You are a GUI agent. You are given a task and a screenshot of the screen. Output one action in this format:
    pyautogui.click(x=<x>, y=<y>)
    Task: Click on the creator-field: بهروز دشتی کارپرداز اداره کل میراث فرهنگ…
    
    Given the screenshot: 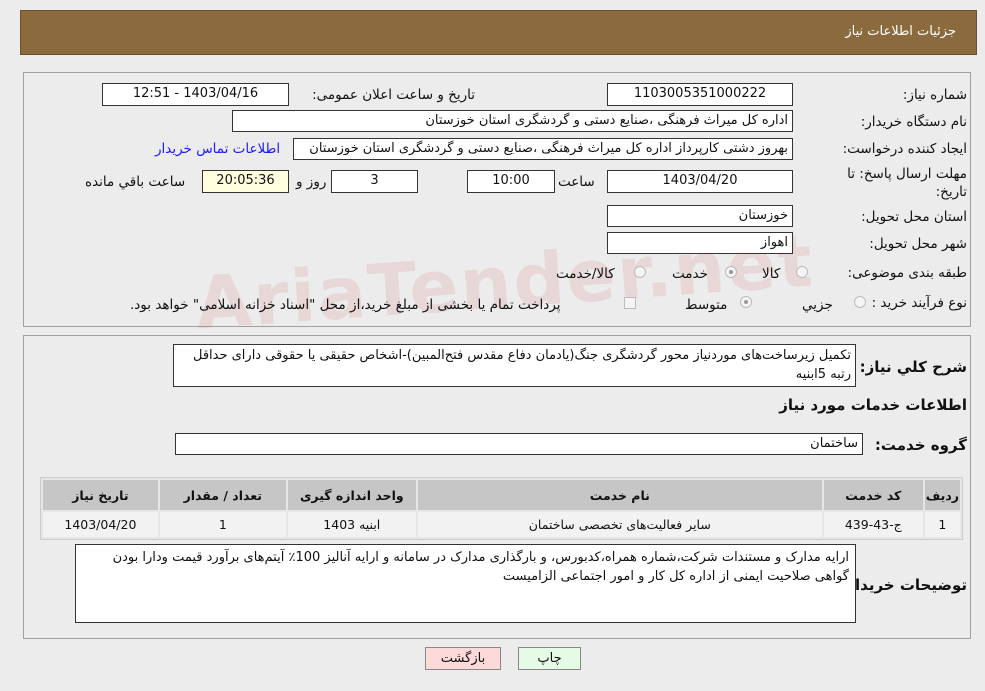 What is the action you would take?
    pyautogui.click(x=543, y=149)
    